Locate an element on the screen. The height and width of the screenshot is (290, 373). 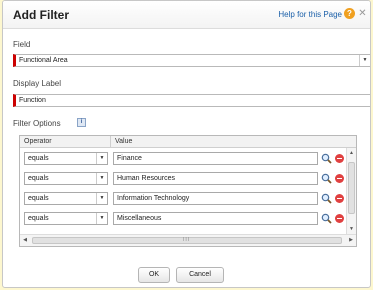
value-text: Miscellaneous is located at coordinates (139, 218).